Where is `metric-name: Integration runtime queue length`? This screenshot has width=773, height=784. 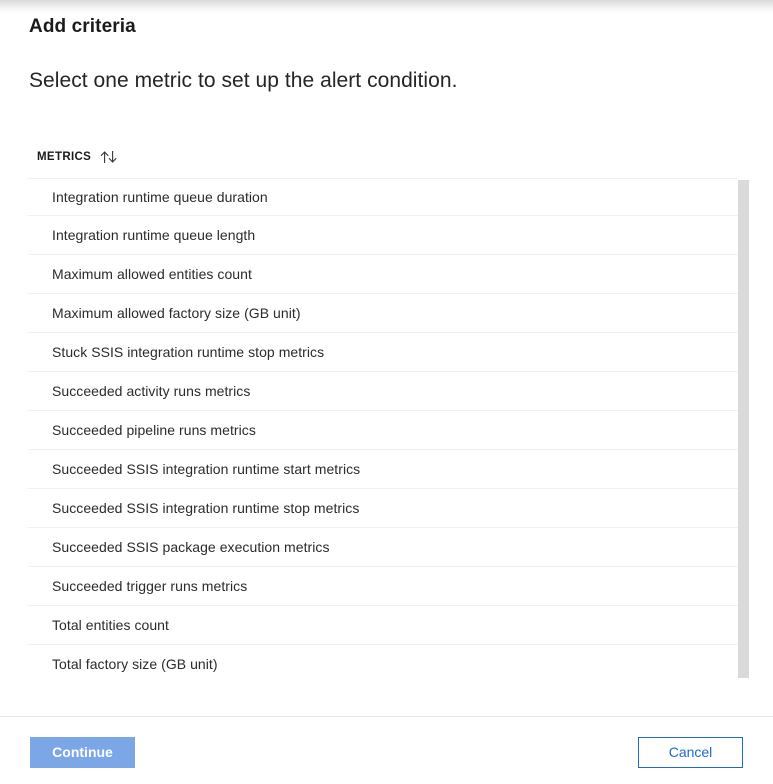
metric-name: Integration runtime queue length is located at coordinates (154, 235).